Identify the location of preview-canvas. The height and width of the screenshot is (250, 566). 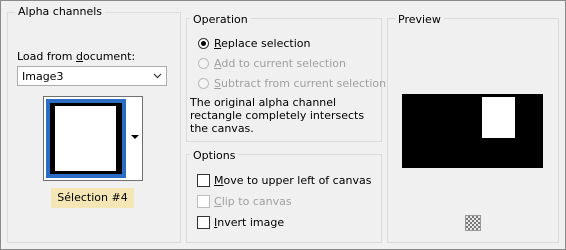
(472, 131).